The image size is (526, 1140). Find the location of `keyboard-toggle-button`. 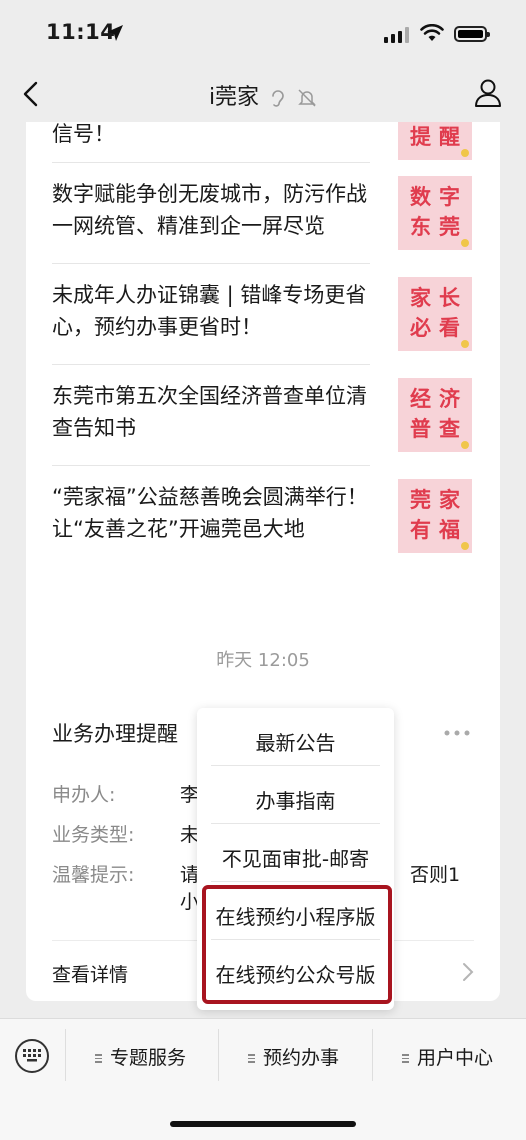

keyboard-toggle-button is located at coordinates (32, 1056).